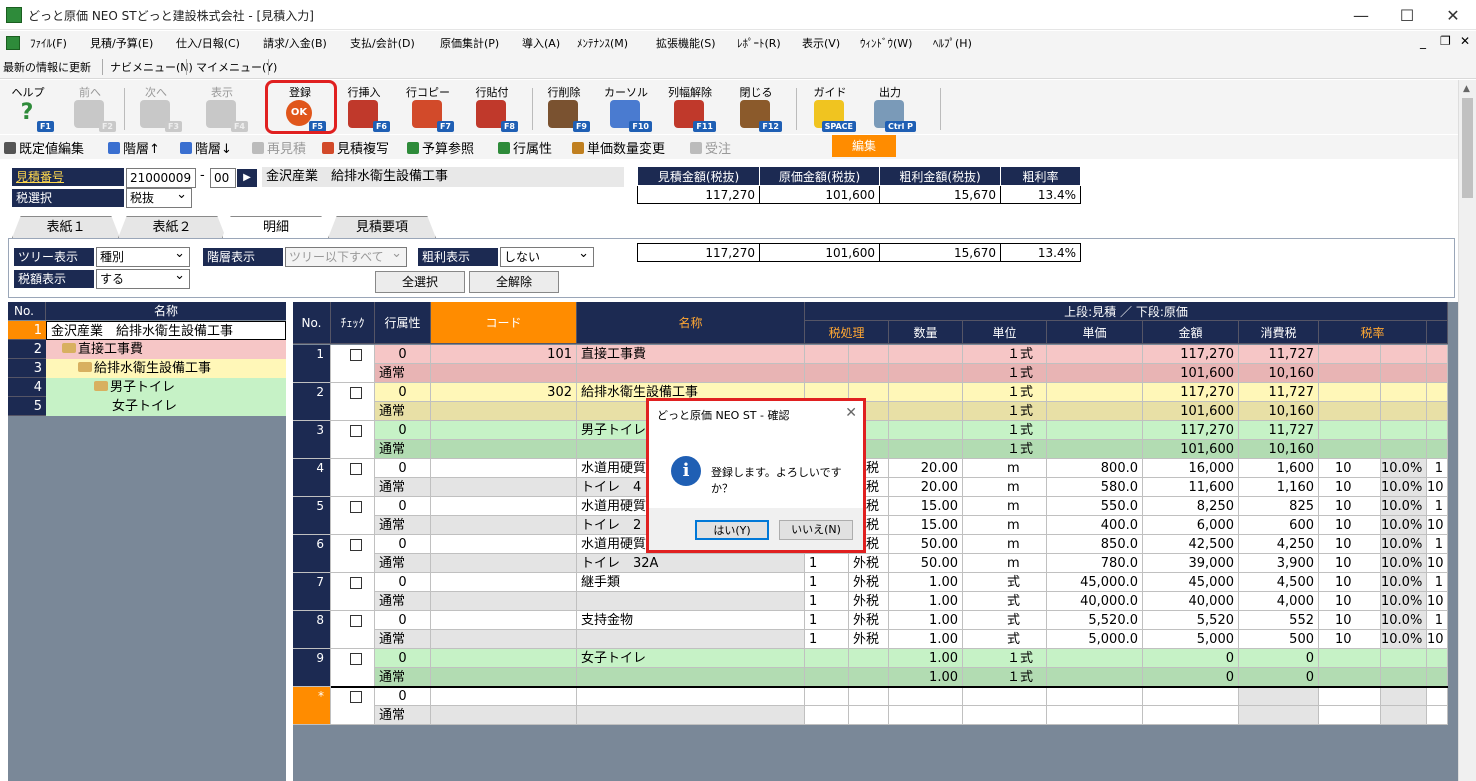 Image resolution: width=1476 pixels, height=781 pixels. What do you see at coordinates (147, 387) in the screenshot?
I see `tree-row: 4 男子トイレ` at bounding box center [147, 387].